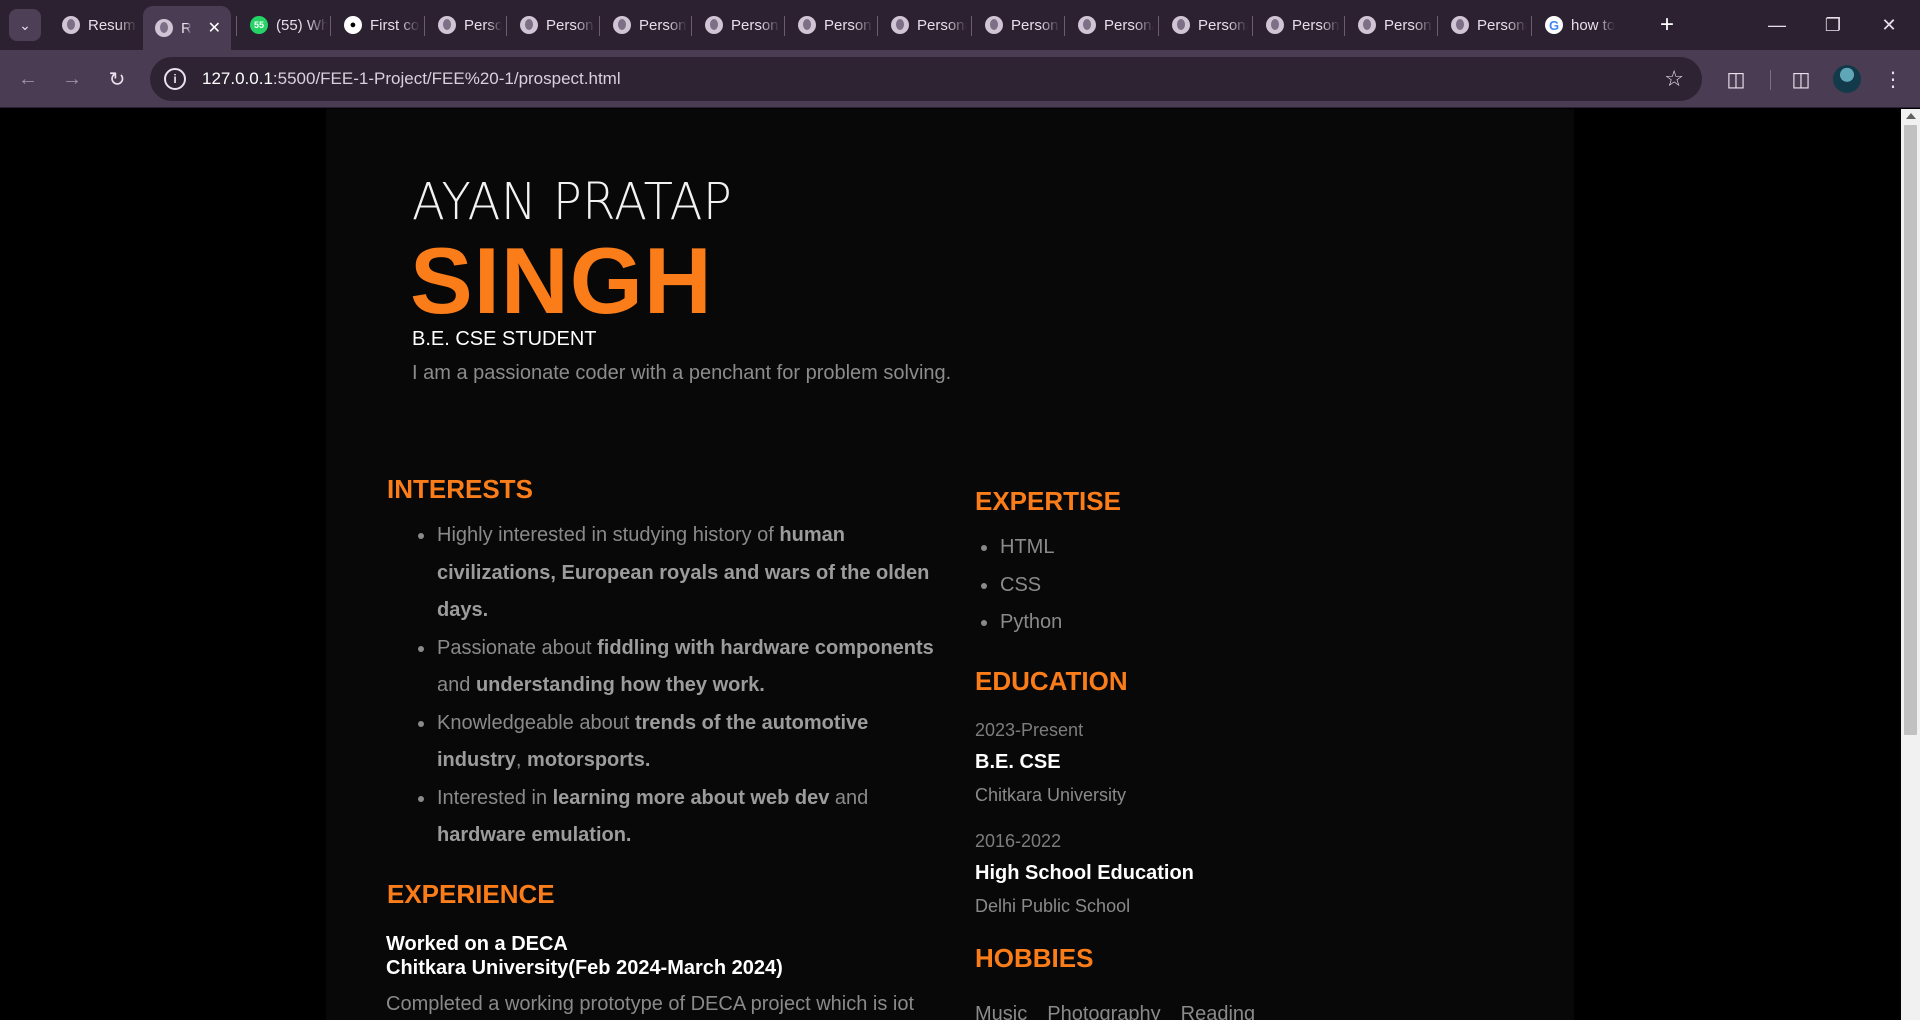  What do you see at coordinates (1554, 25) in the screenshot?
I see `google-icon: G` at bounding box center [1554, 25].